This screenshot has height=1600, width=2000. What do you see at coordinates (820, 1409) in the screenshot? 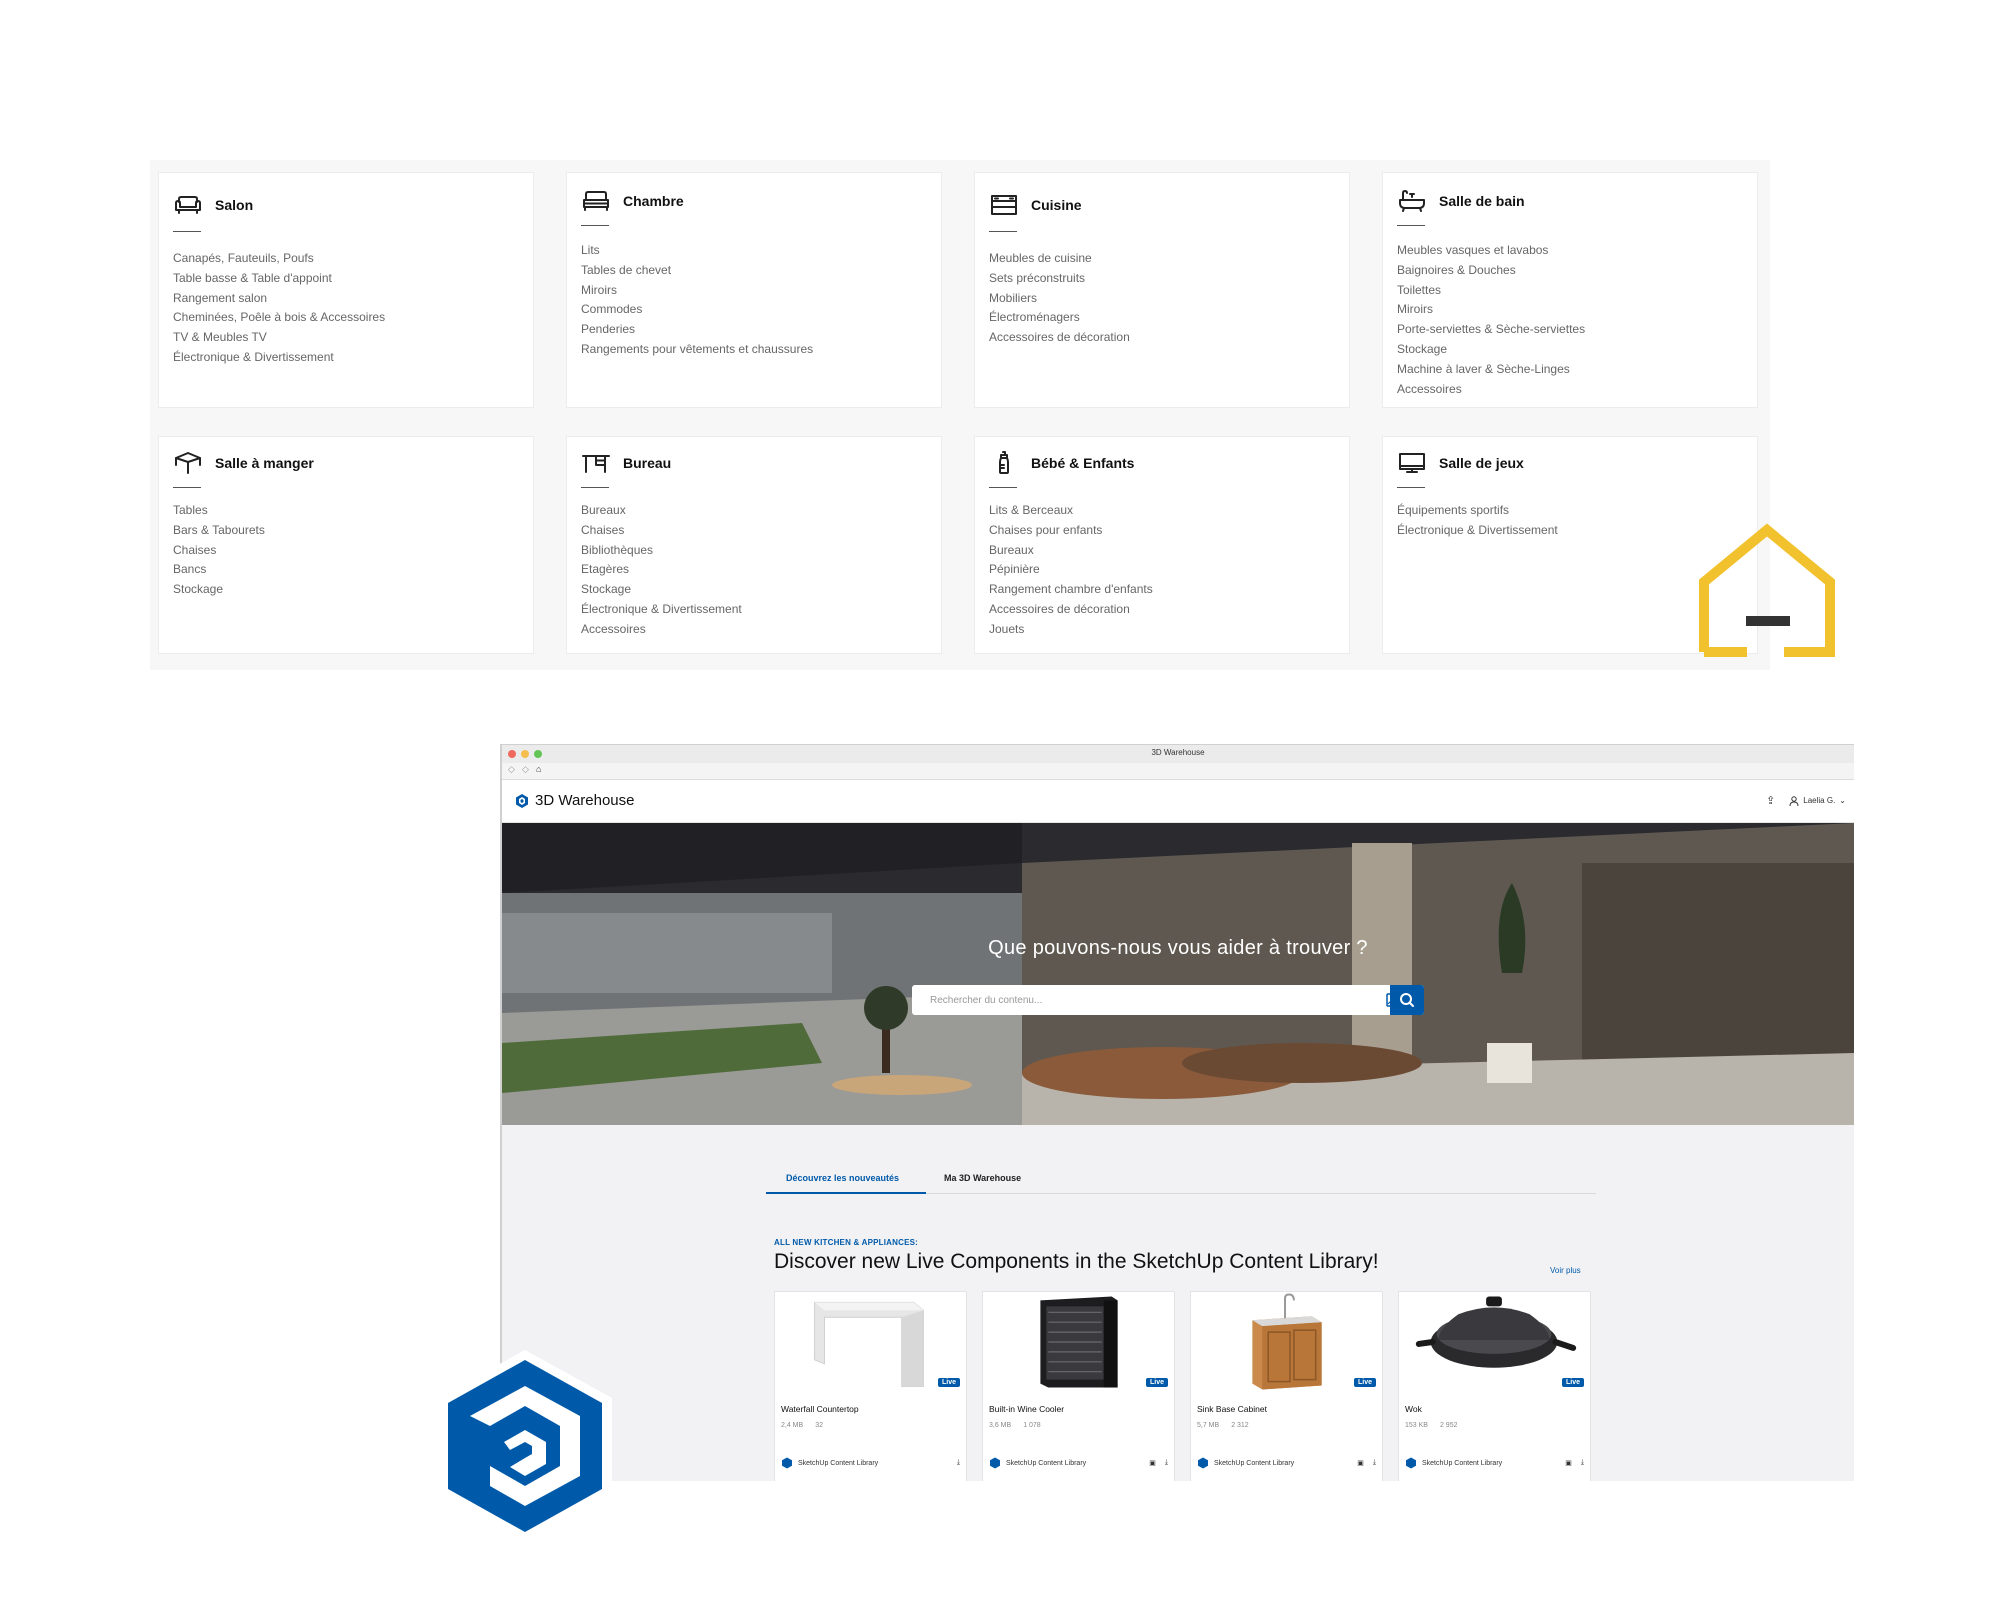
I see `product-name: Waterfall Countertop` at bounding box center [820, 1409].